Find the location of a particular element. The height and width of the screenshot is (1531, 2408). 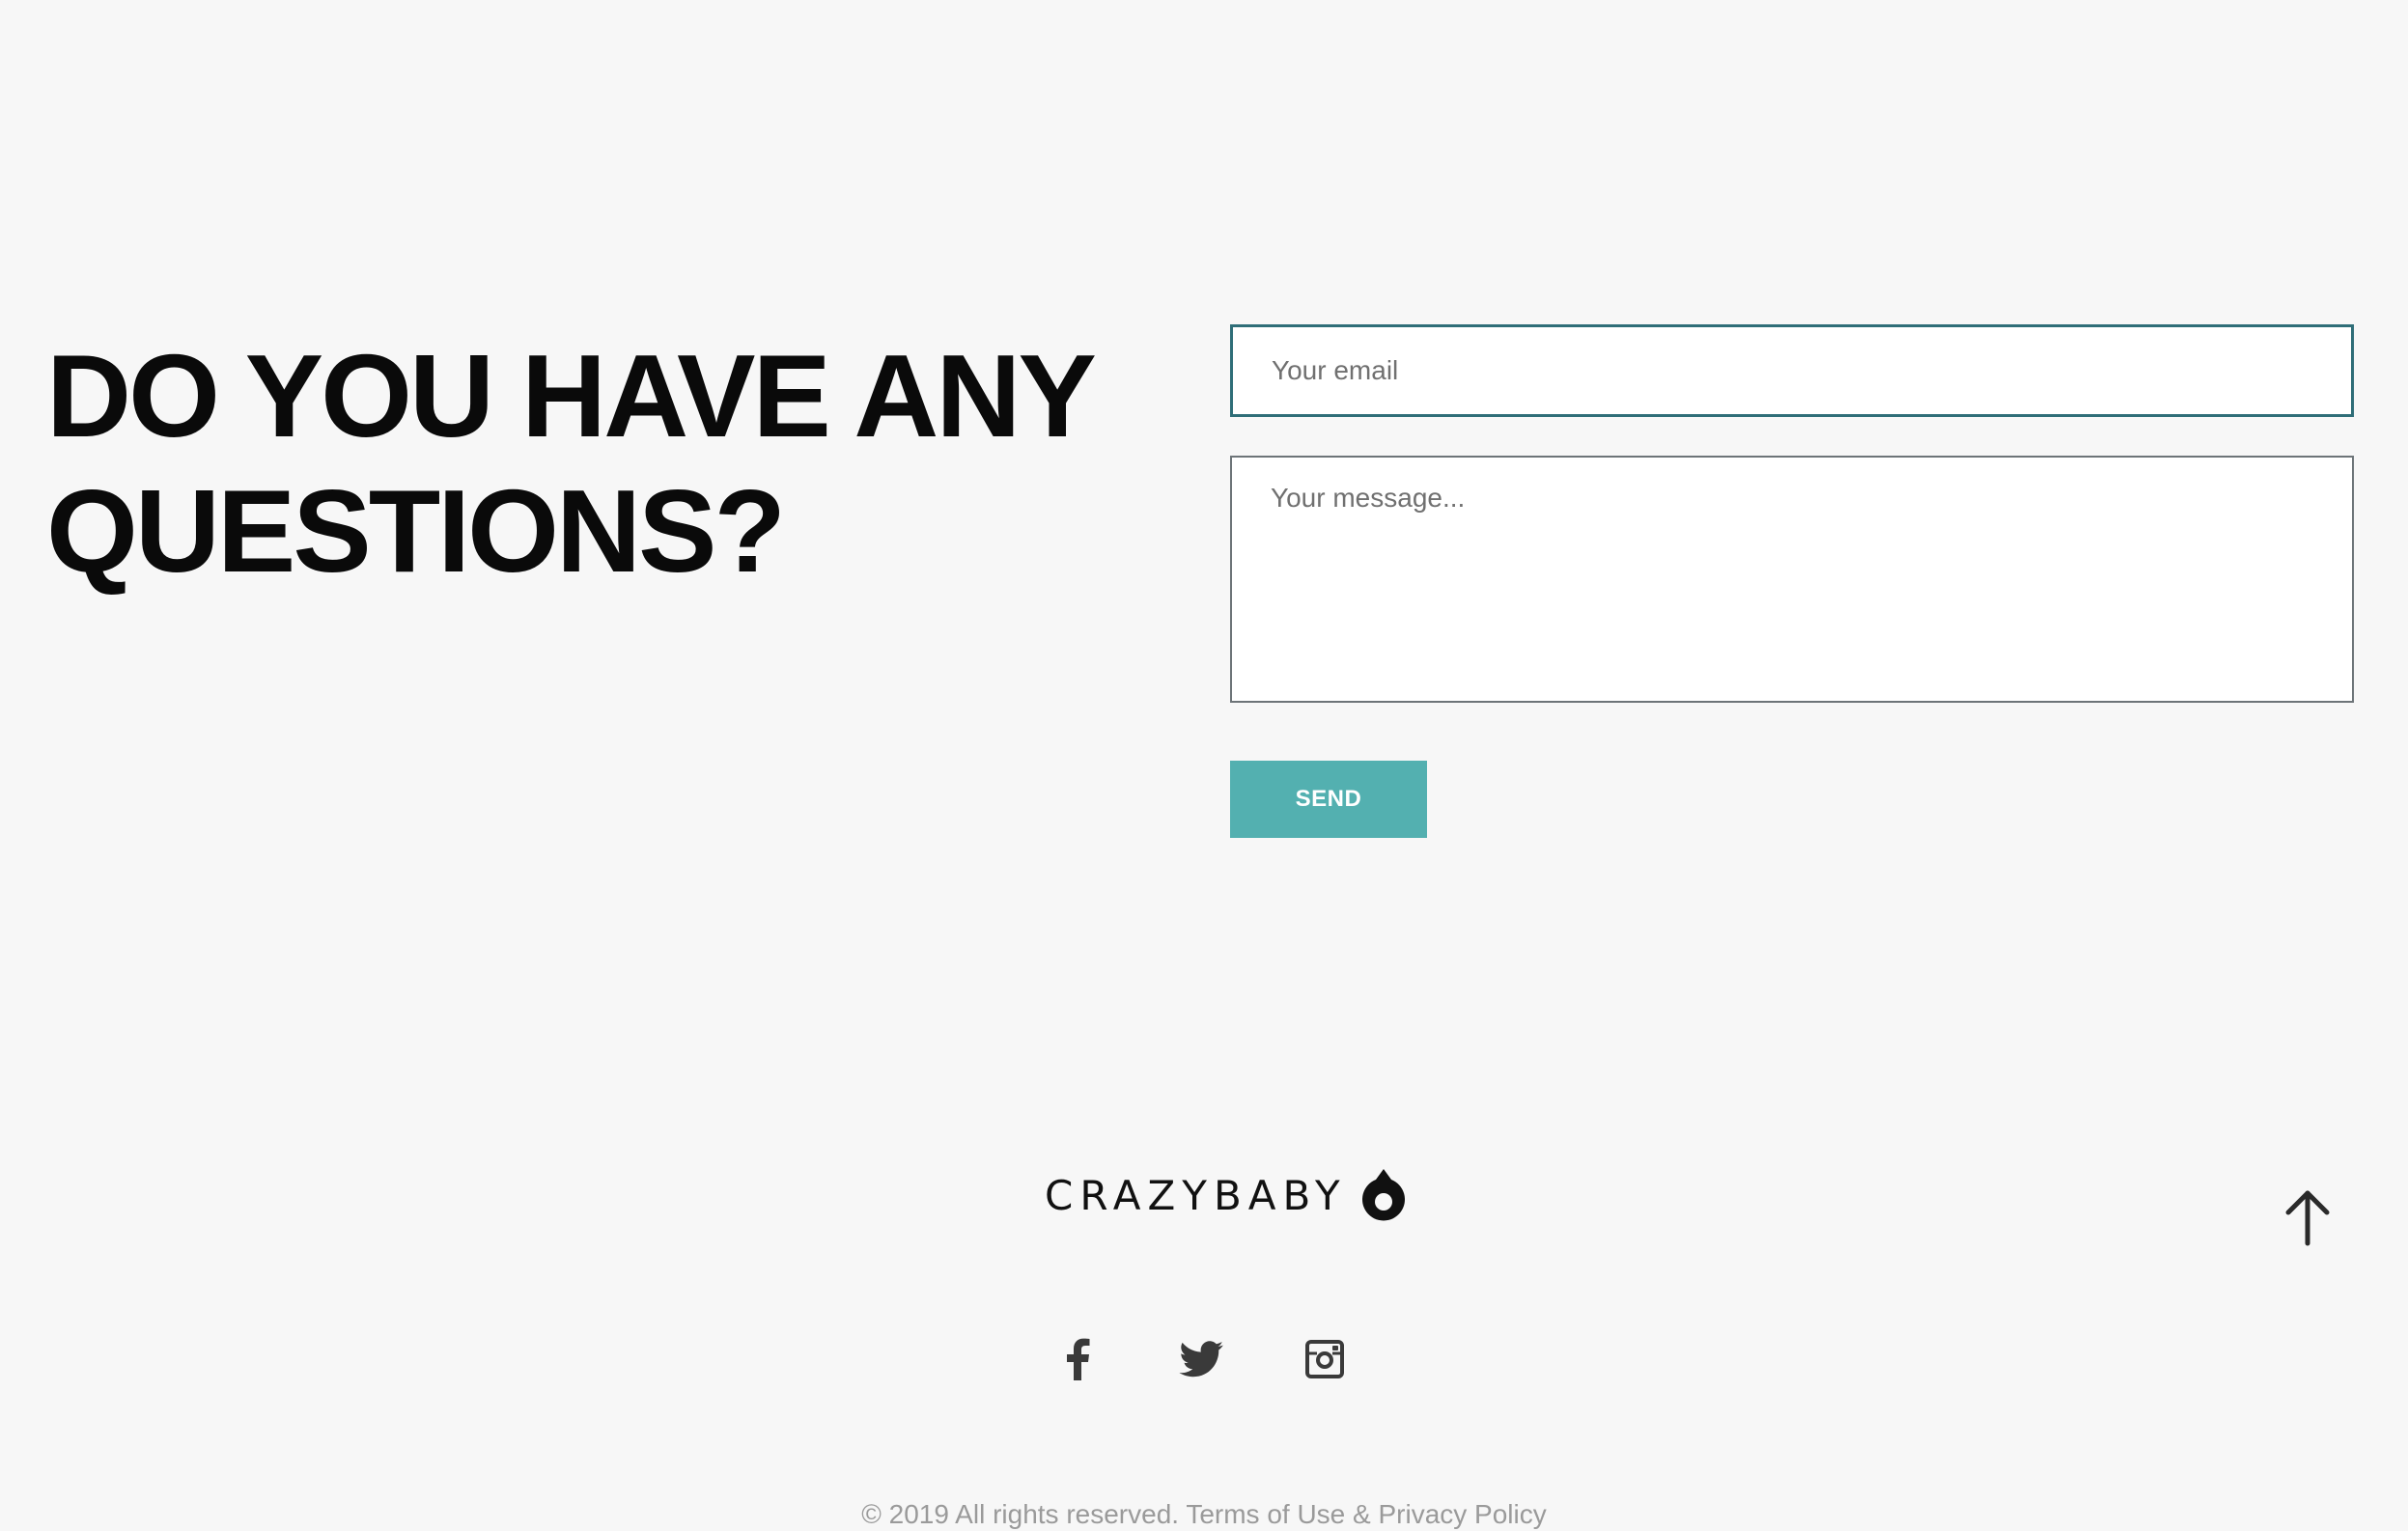

footer-logo: CRAZYBABY is located at coordinates (1227, 1195).